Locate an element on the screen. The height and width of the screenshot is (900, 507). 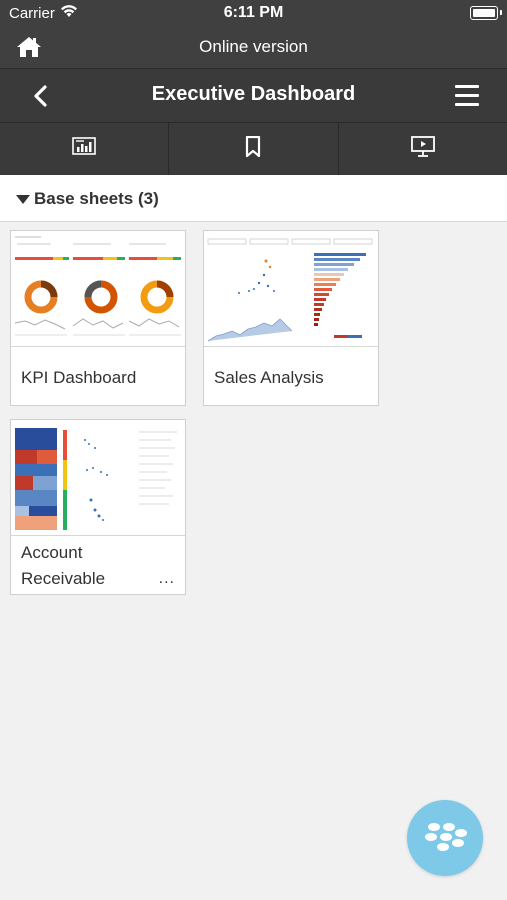
tab-stories is located at coordinates (423, 149).